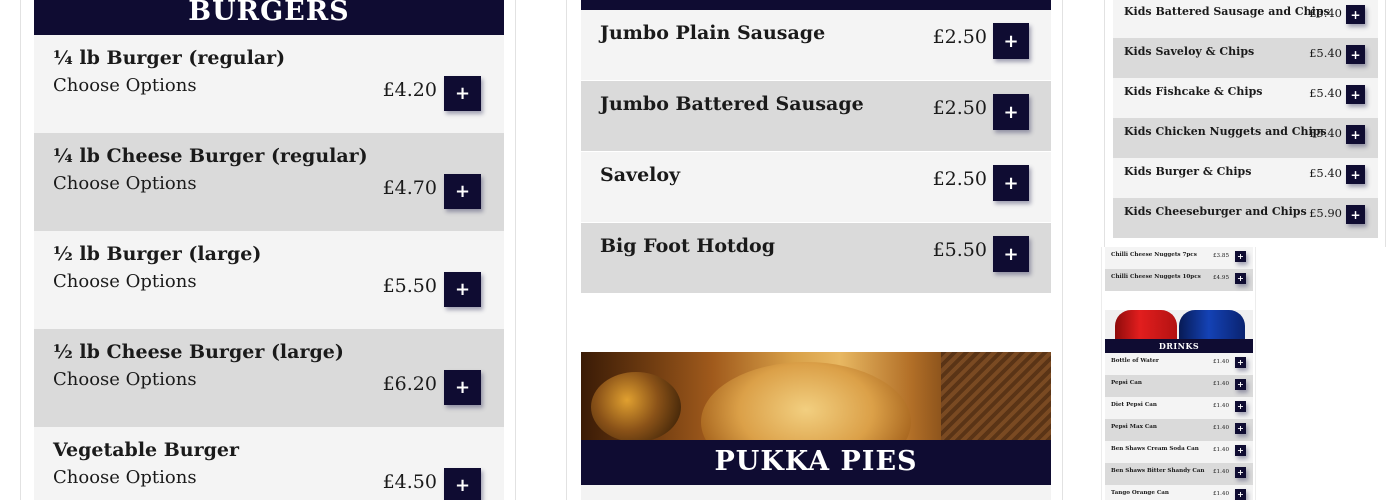 The image size is (1400, 500). Describe the element at coordinates (1179, 430) in the screenshot. I see `menu-item: Pepsi Max Can £1.40 +` at that location.